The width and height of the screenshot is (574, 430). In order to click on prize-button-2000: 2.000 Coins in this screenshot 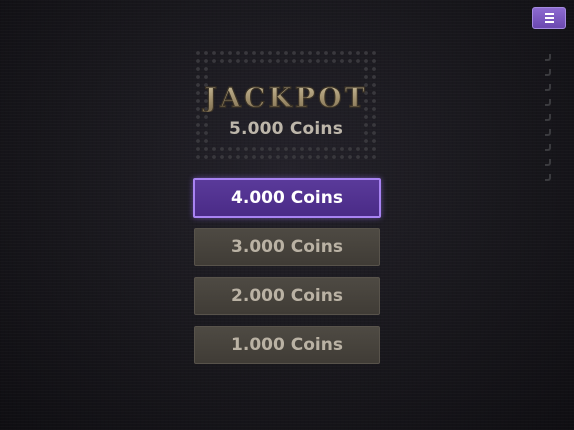, I will do `click(287, 296)`.